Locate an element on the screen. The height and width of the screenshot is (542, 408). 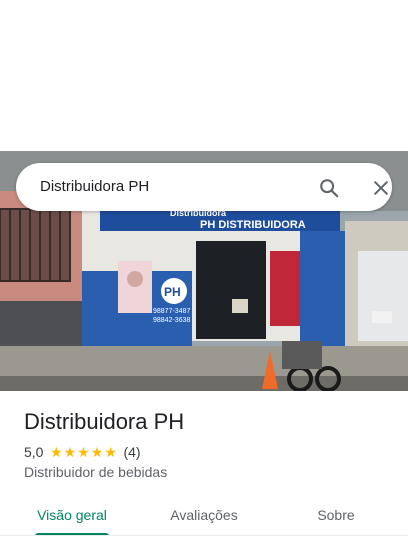
tab-overview: Visão geral is located at coordinates (72, 515).